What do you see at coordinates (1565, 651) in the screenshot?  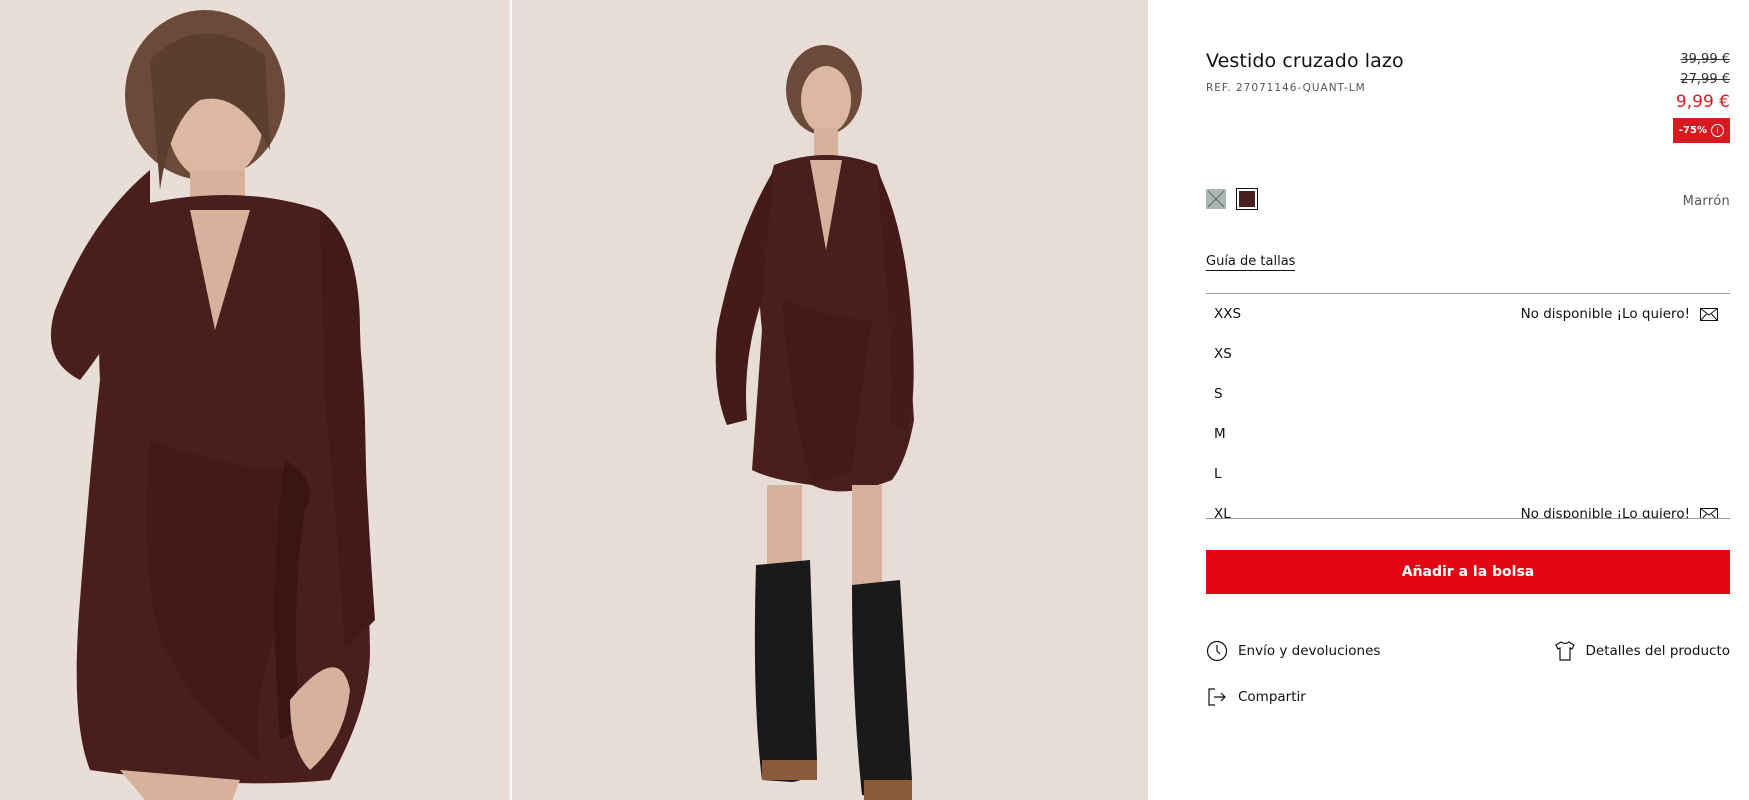 I see `tshirt-icon` at bounding box center [1565, 651].